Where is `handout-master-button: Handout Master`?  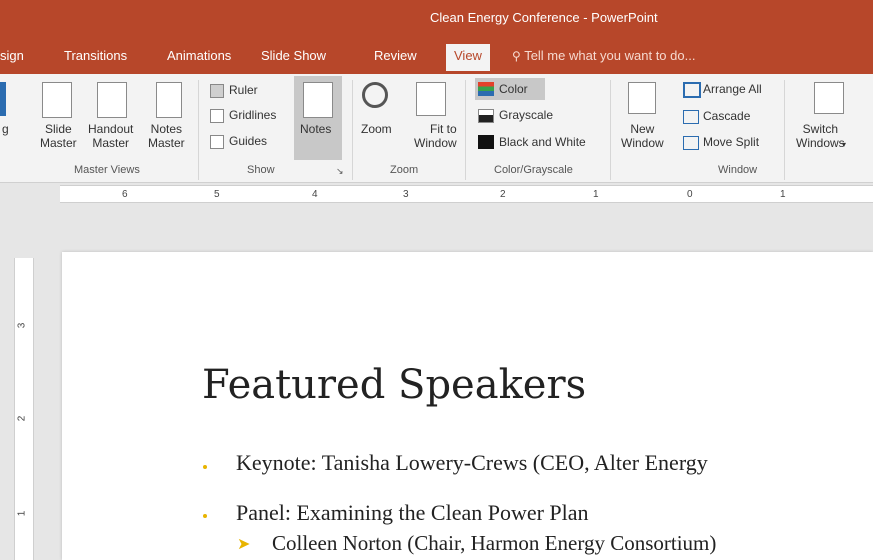
handout-master-button: Handout Master is located at coordinates (110, 136).